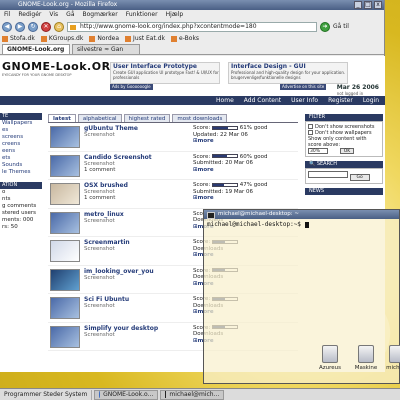 This screenshot has width=400, height=400. What do you see at coordinates (325, 27) in the screenshot?
I see `go-icon: ➜` at bounding box center [325, 27].